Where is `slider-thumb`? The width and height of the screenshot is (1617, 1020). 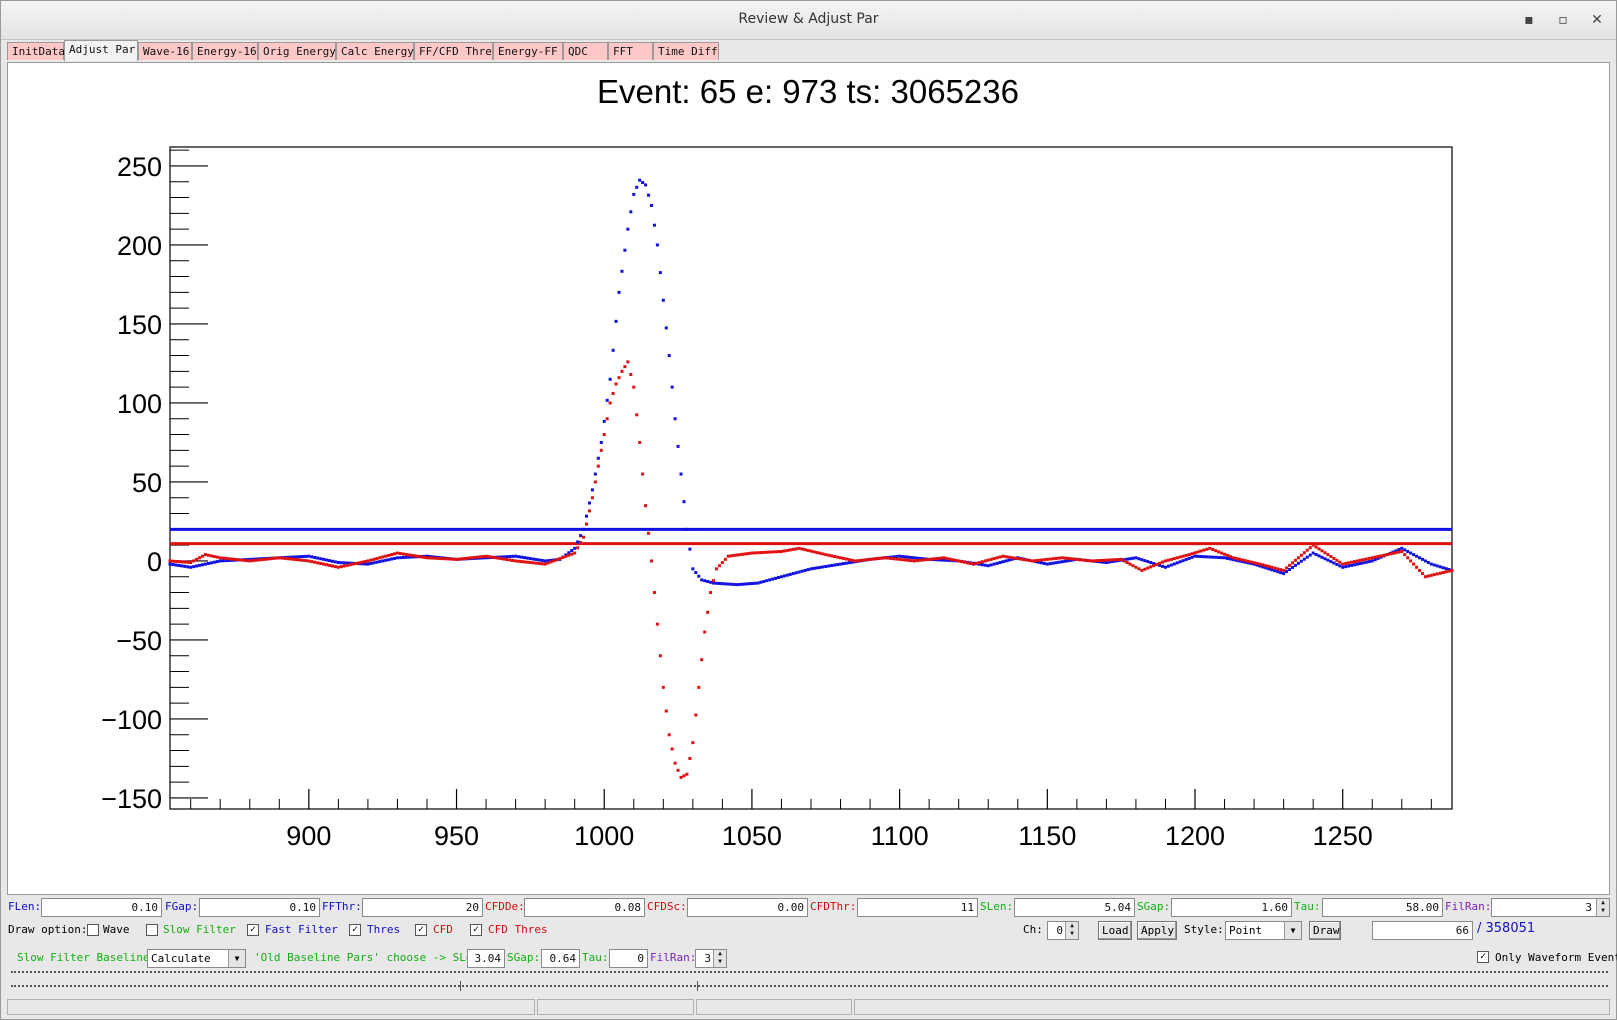 slider-thumb is located at coordinates (579, 986).